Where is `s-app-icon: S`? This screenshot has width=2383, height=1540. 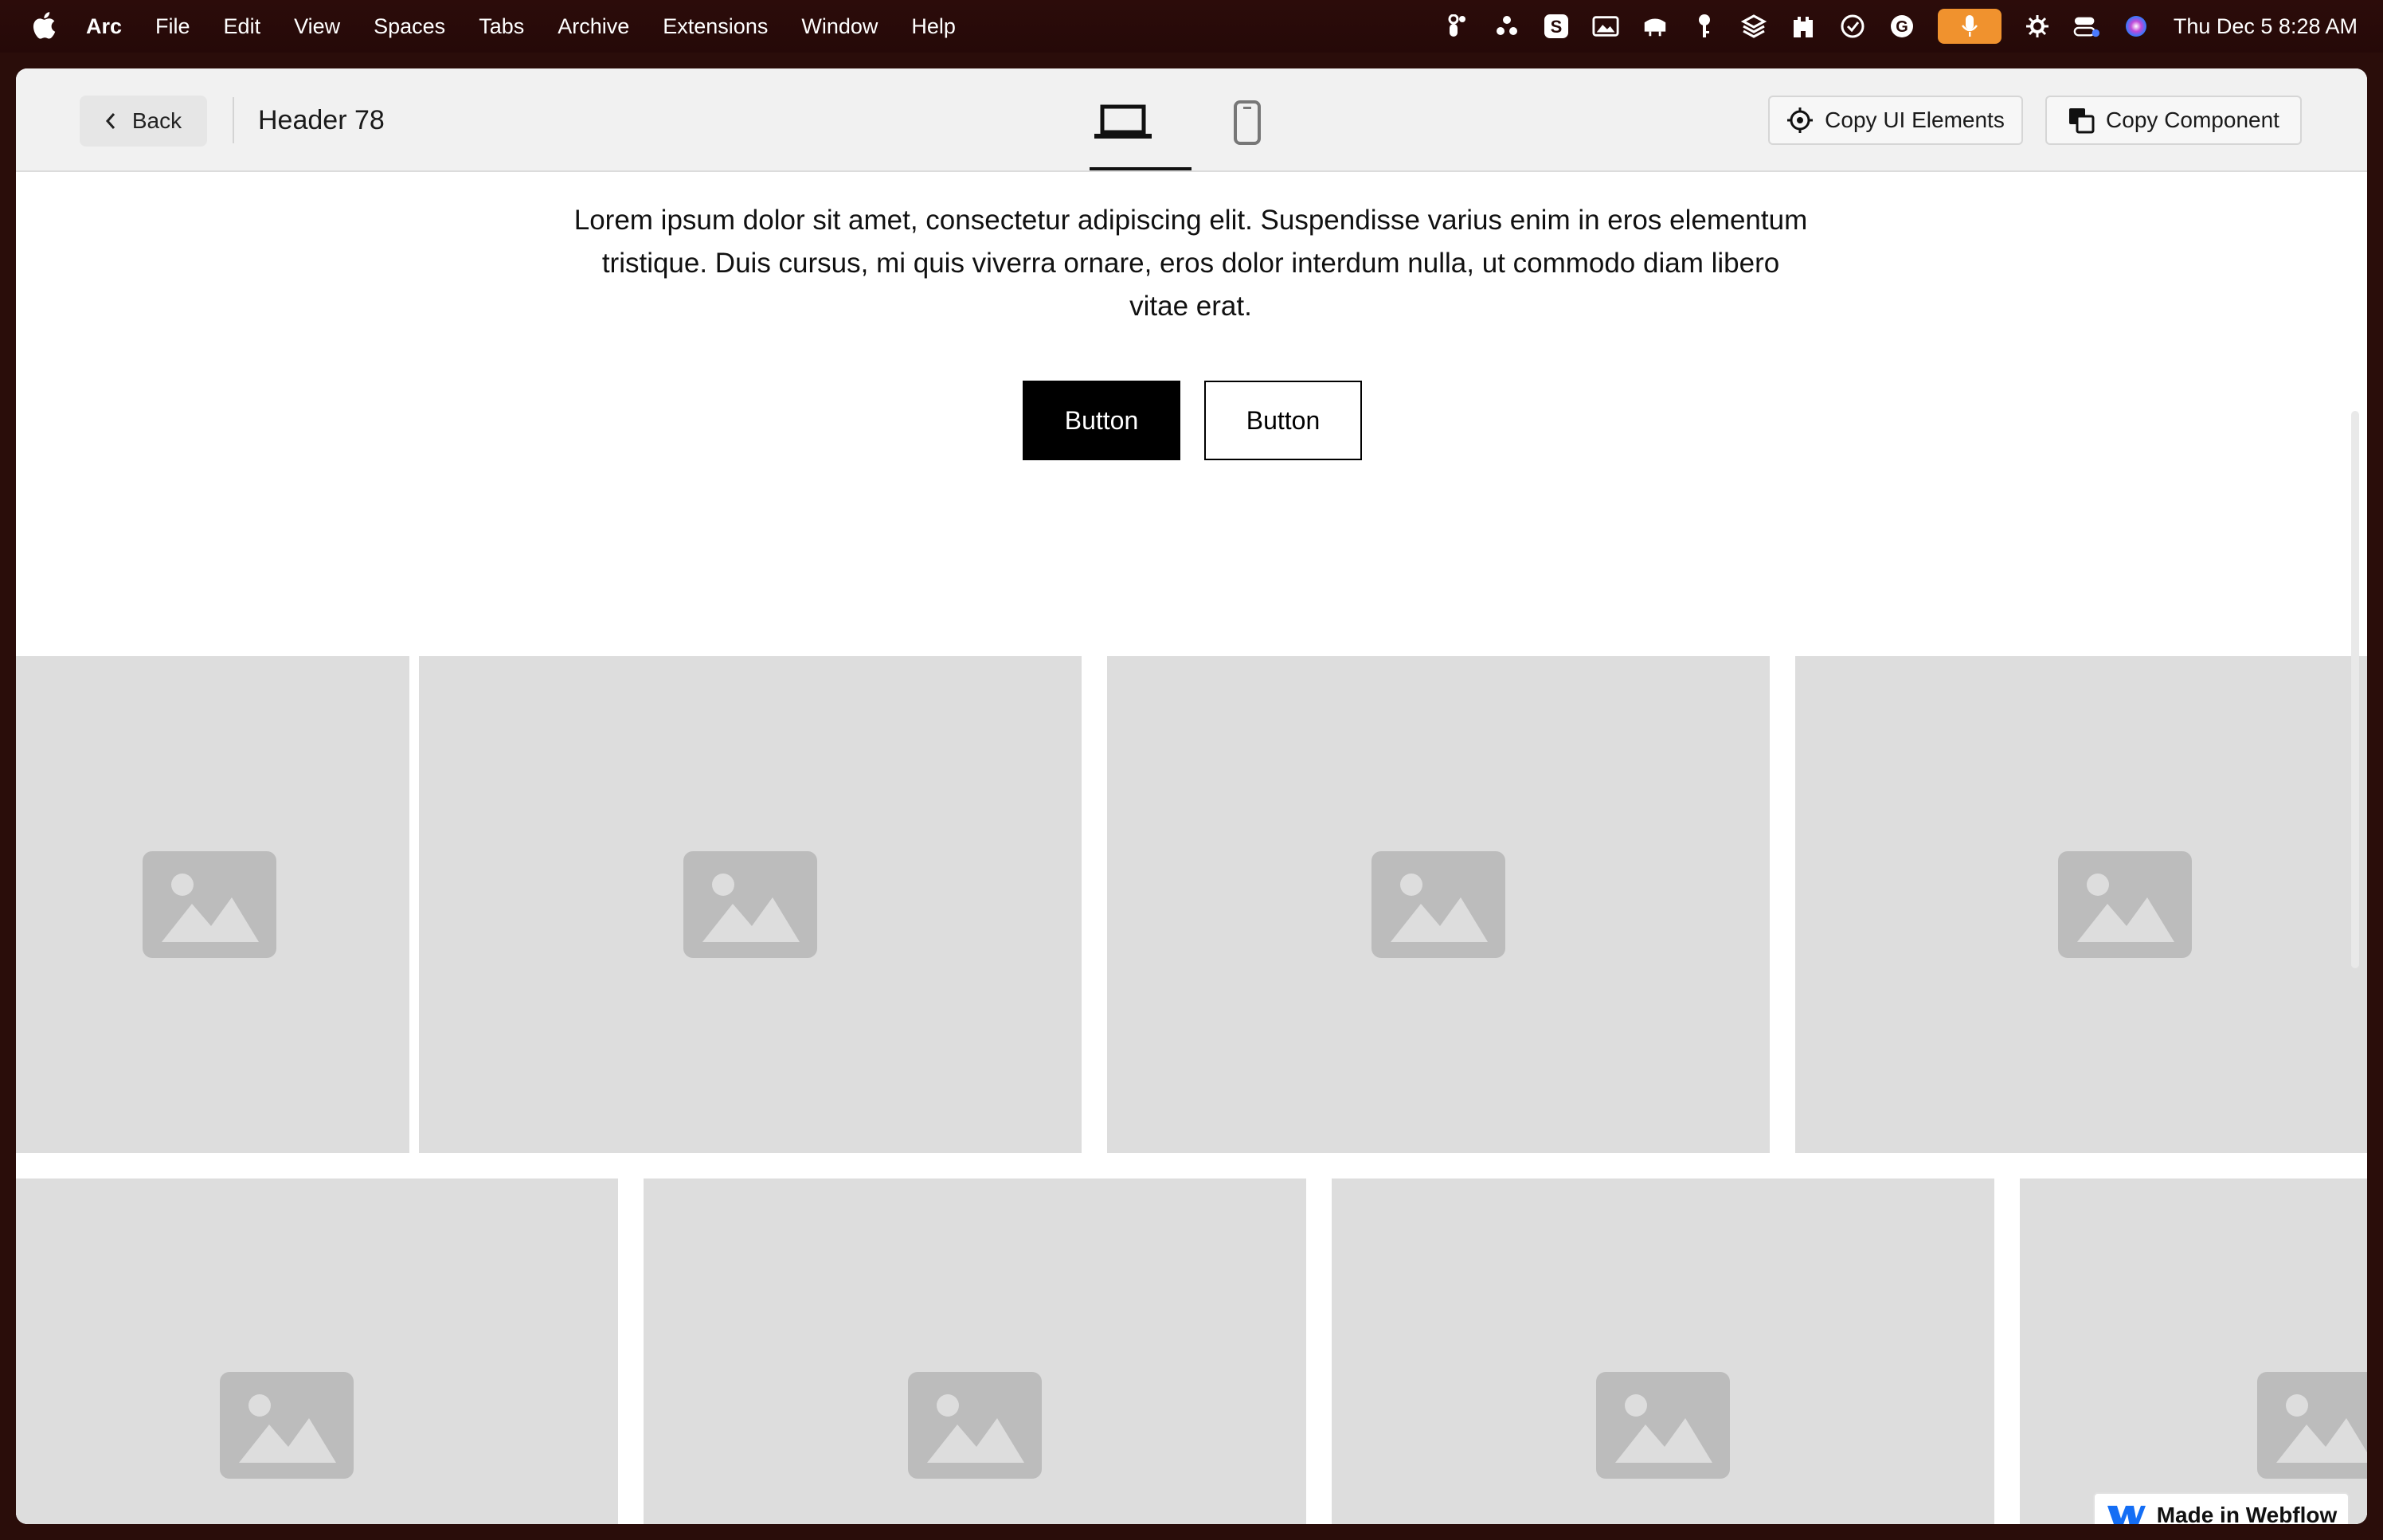 s-app-icon: S is located at coordinates (1556, 26).